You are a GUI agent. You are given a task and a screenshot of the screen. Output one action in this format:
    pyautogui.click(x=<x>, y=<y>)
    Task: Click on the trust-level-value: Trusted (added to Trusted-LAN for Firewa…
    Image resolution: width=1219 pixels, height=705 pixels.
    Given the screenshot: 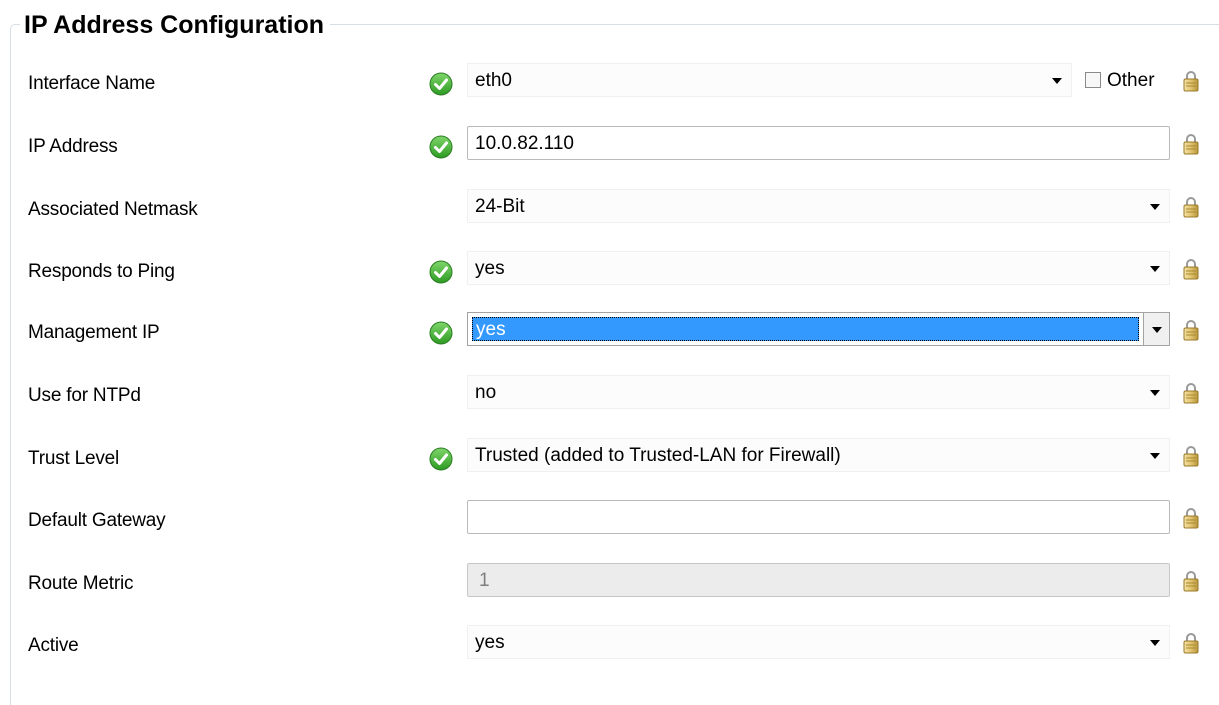 What is the action you would take?
    pyautogui.click(x=658, y=455)
    